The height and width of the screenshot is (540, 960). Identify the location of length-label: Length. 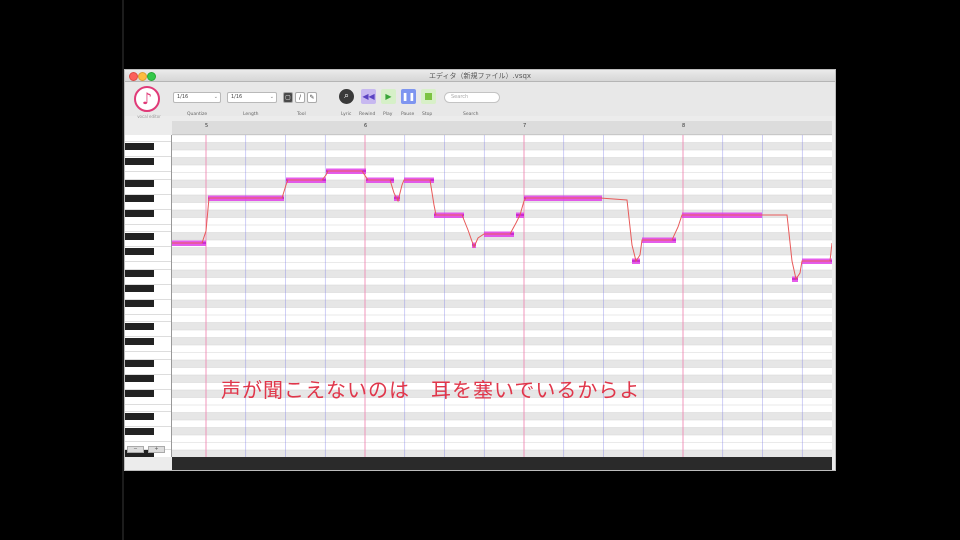
(251, 114).